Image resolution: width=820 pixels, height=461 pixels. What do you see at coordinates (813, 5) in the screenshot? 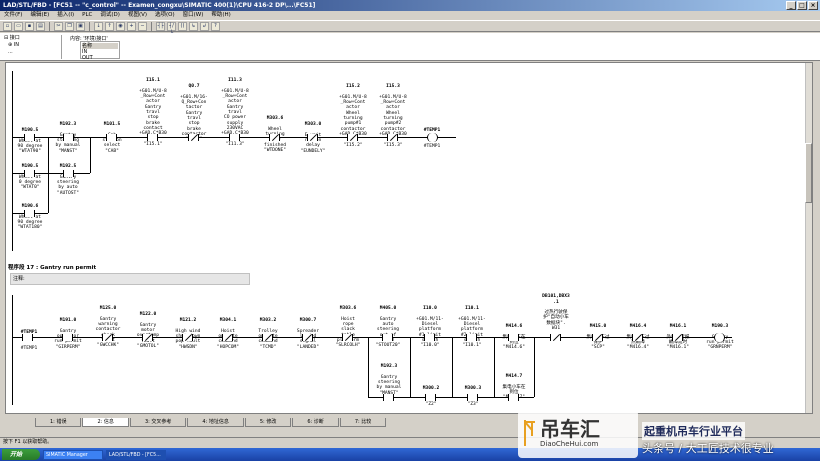
I see `close-button: ×` at bounding box center [813, 5].